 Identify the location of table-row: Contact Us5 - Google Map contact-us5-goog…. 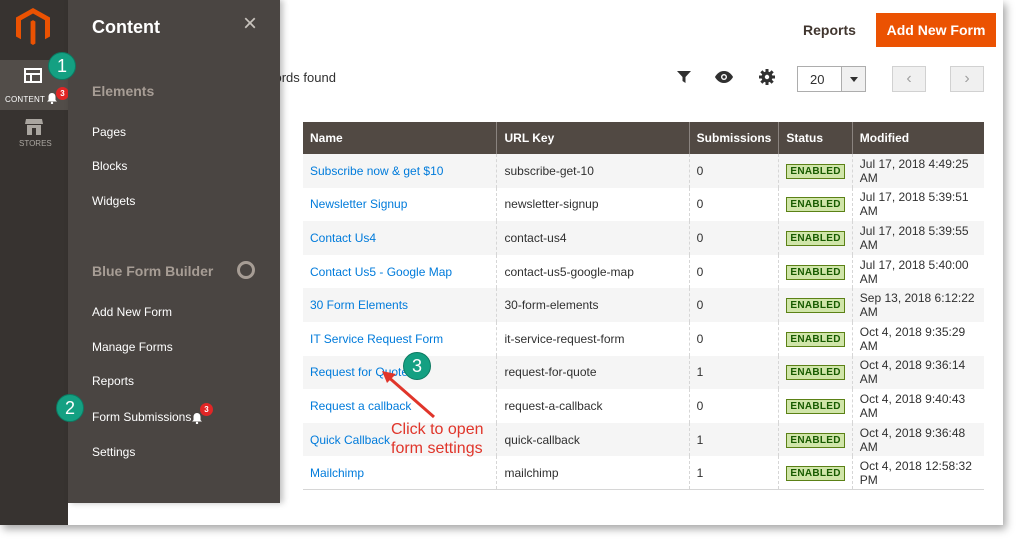
(643, 271).